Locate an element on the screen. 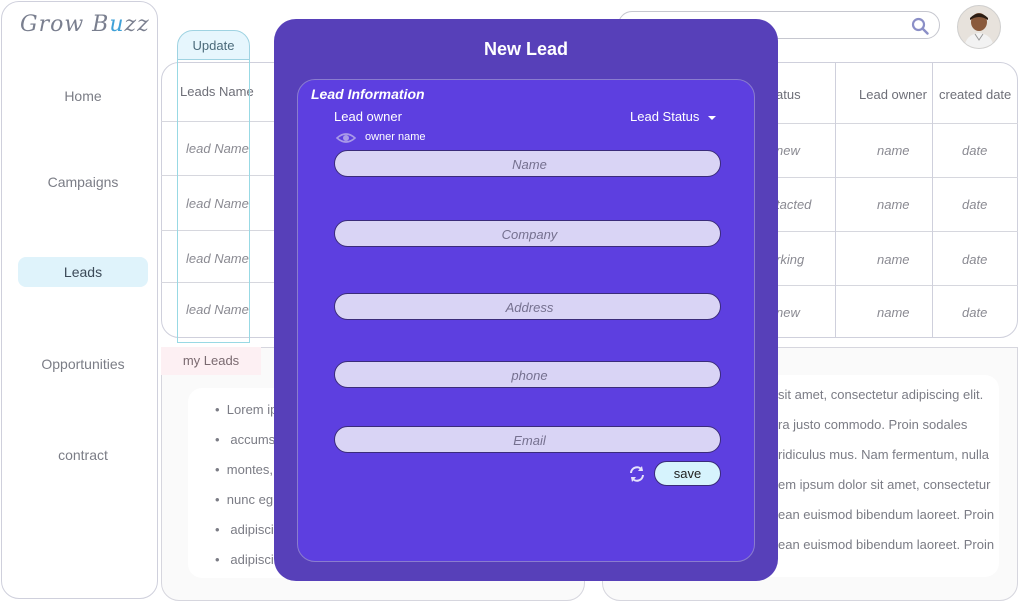  phone-field is located at coordinates (529, 375).